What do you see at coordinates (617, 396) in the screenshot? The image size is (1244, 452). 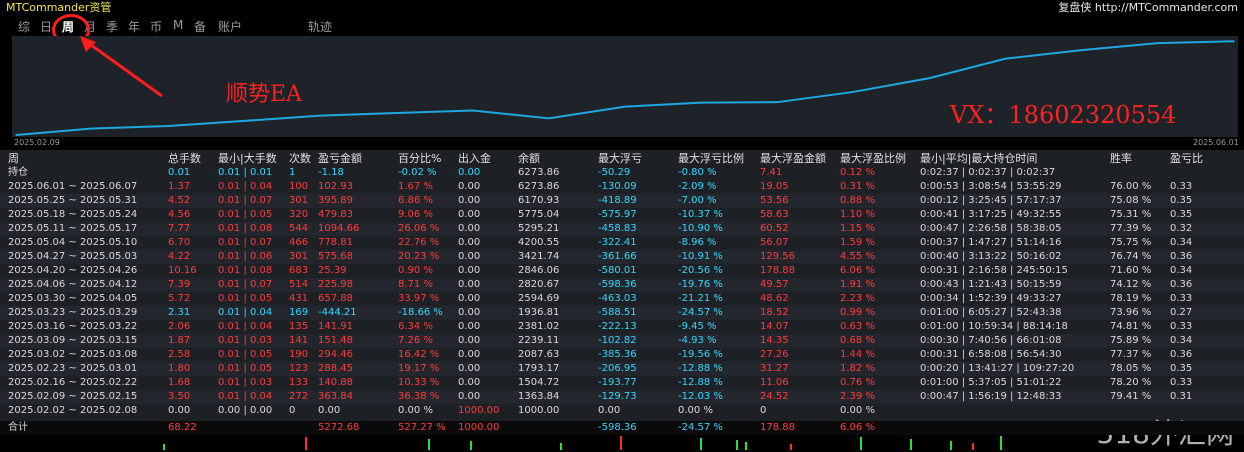 I see `table-cell: -129.73` at bounding box center [617, 396].